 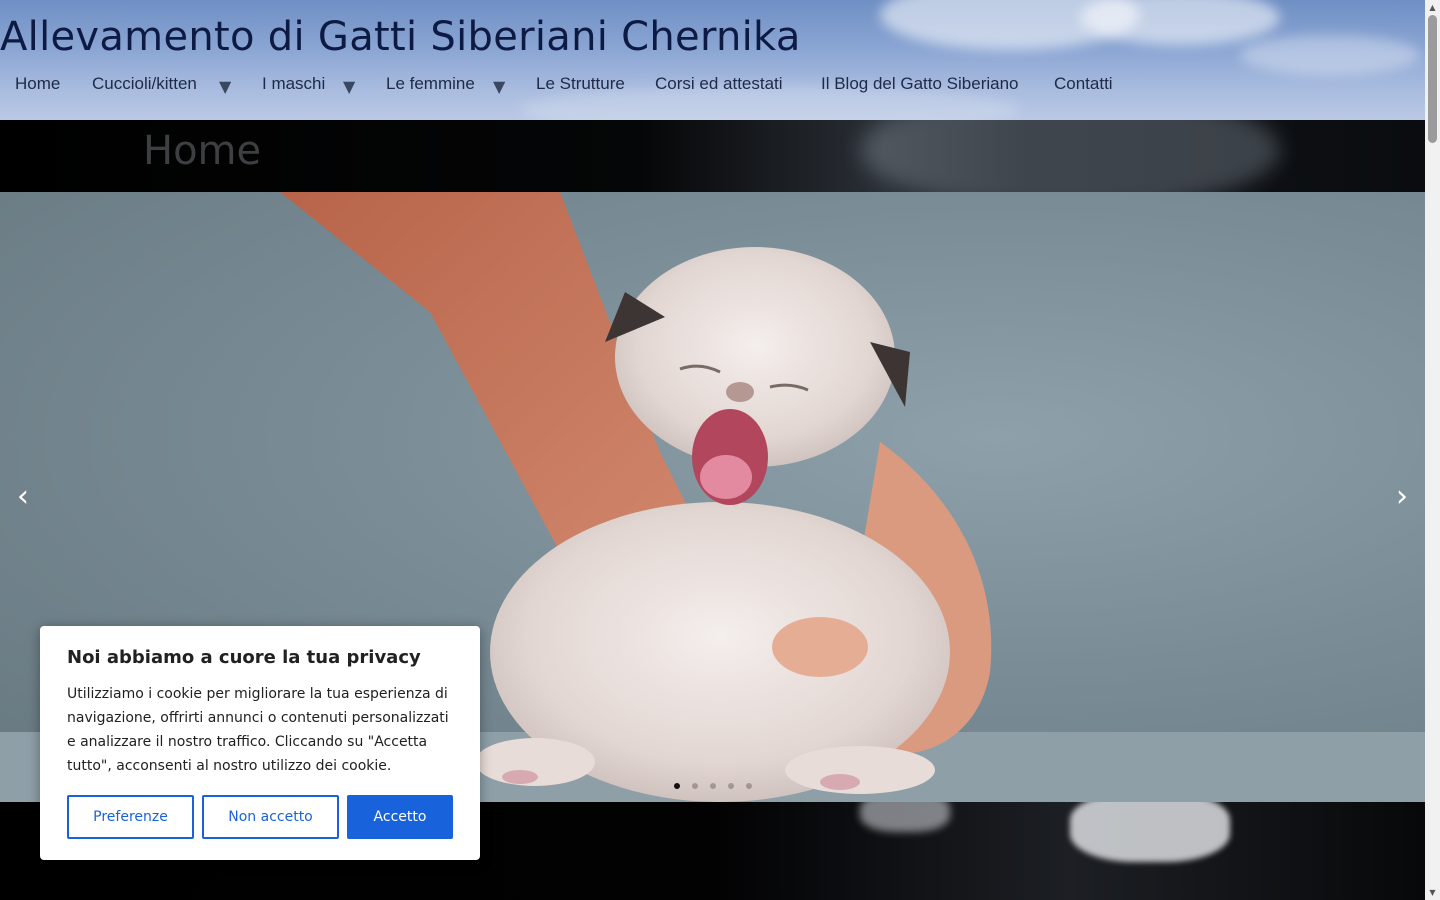 I want to click on cookie-accept-button: Accetto, so click(x=400, y=817).